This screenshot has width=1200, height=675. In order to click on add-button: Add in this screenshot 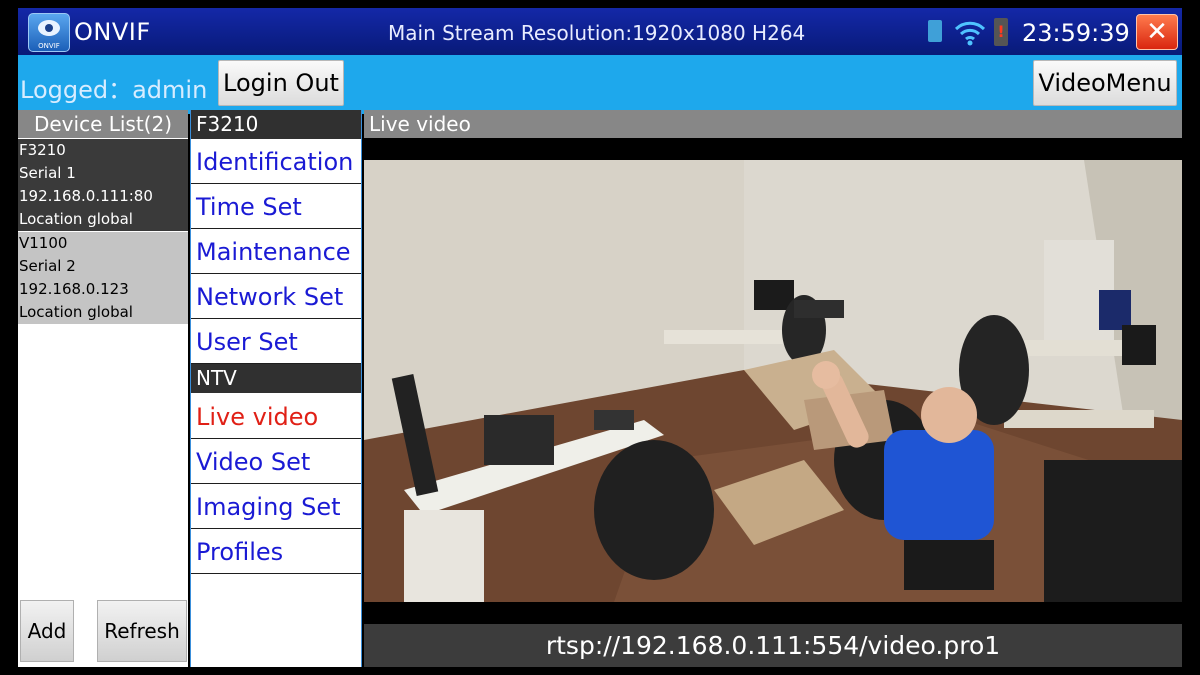, I will do `click(47, 631)`.